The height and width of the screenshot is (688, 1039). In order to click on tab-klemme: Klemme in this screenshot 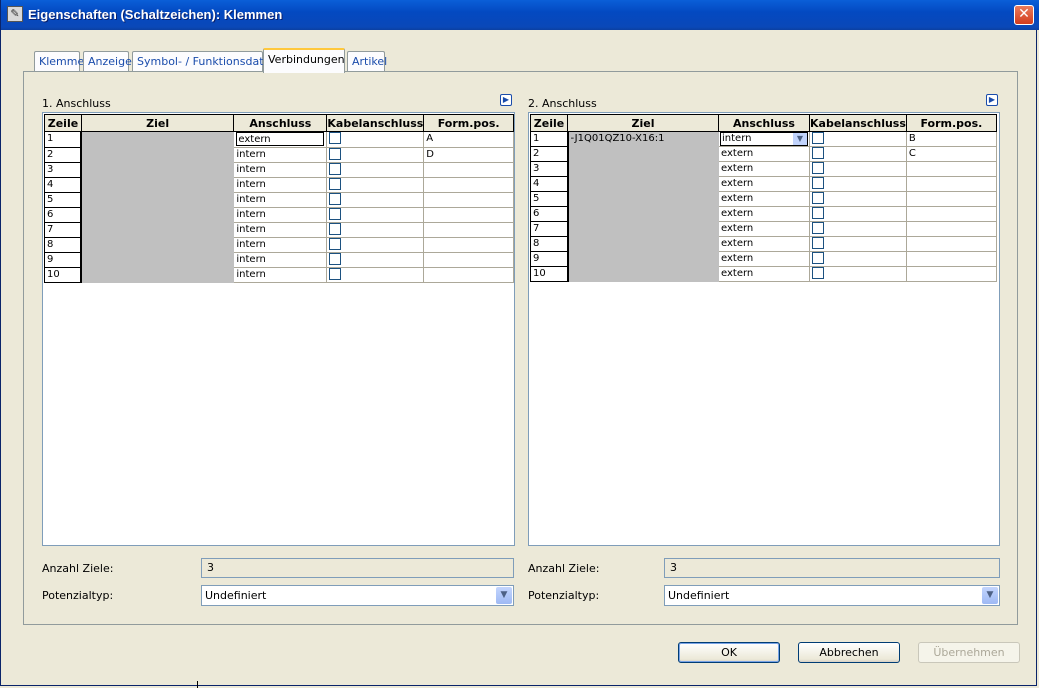, I will do `click(59, 61)`.